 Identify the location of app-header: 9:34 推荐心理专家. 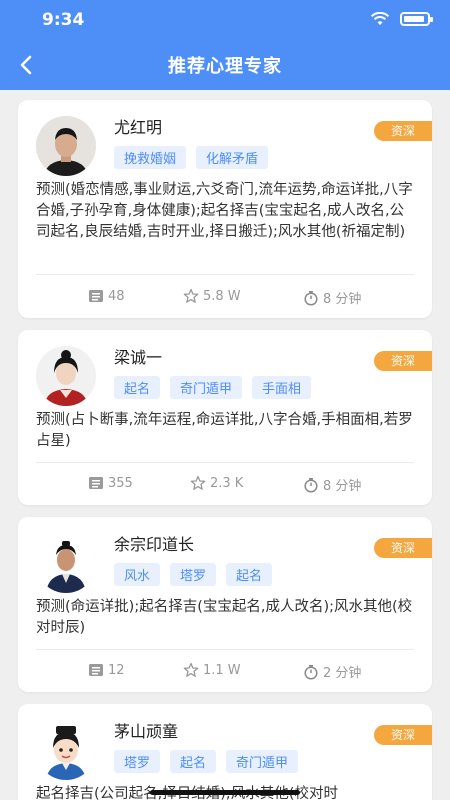
(225, 45).